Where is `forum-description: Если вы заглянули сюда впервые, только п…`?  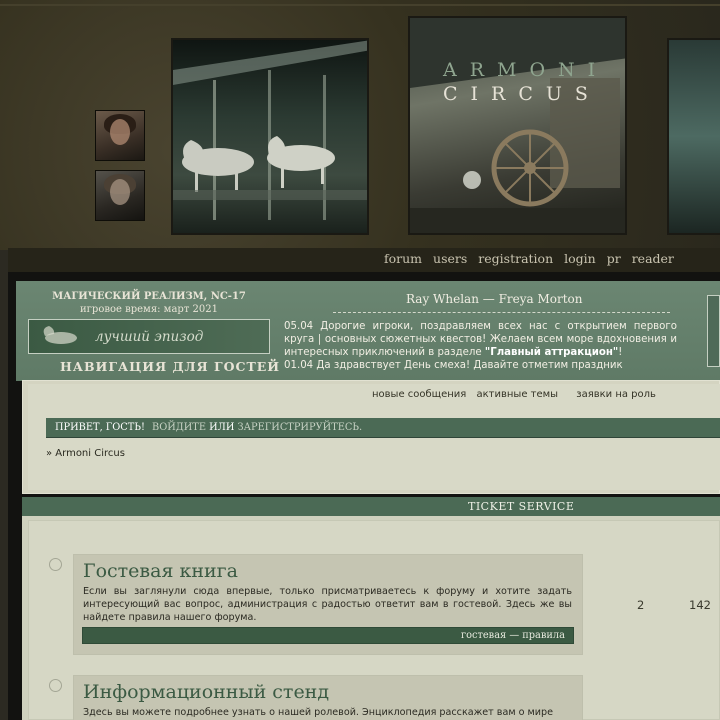 forum-description: Если вы заглянули сюда впервые, только п… is located at coordinates (327, 604).